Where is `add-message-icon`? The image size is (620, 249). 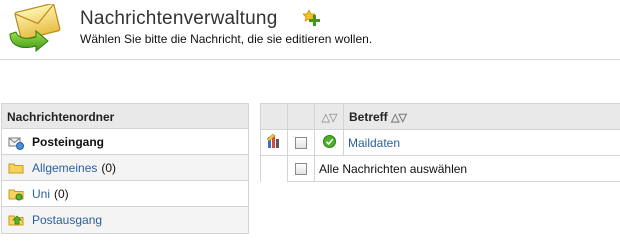 add-message-icon is located at coordinates (312, 18).